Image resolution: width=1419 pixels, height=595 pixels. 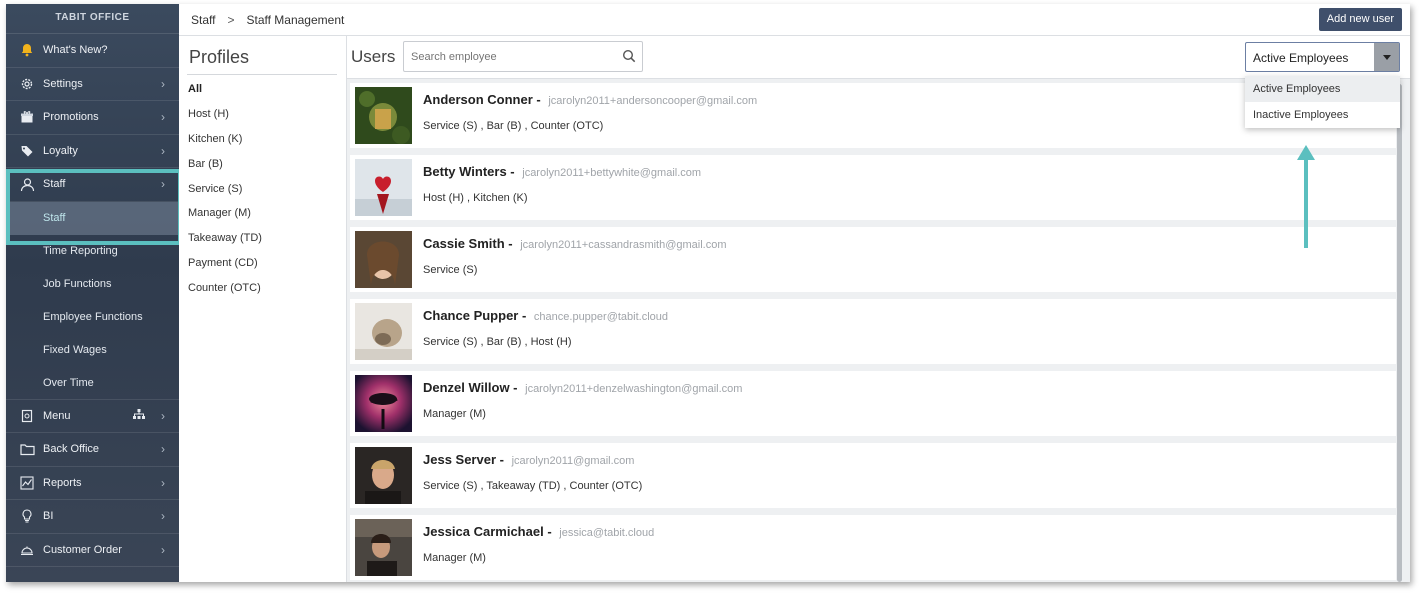 What do you see at coordinates (225, 244) in the screenshot?
I see `profile-item-takeaway: Takeaway (TD)` at bounding box center [225, 244].